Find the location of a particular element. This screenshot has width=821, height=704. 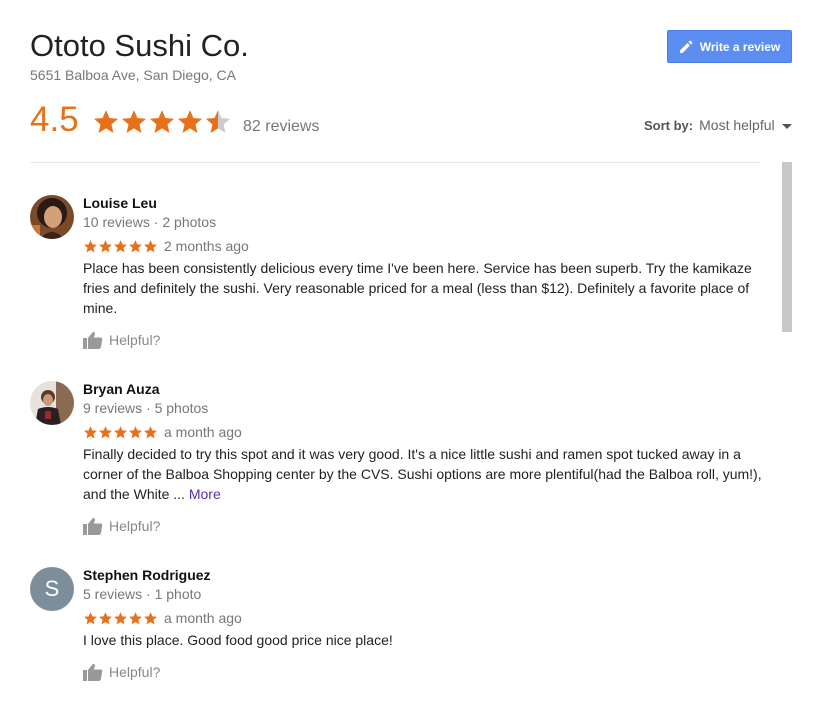

review-count: 82 reviews is located at coordinates (281, 126).